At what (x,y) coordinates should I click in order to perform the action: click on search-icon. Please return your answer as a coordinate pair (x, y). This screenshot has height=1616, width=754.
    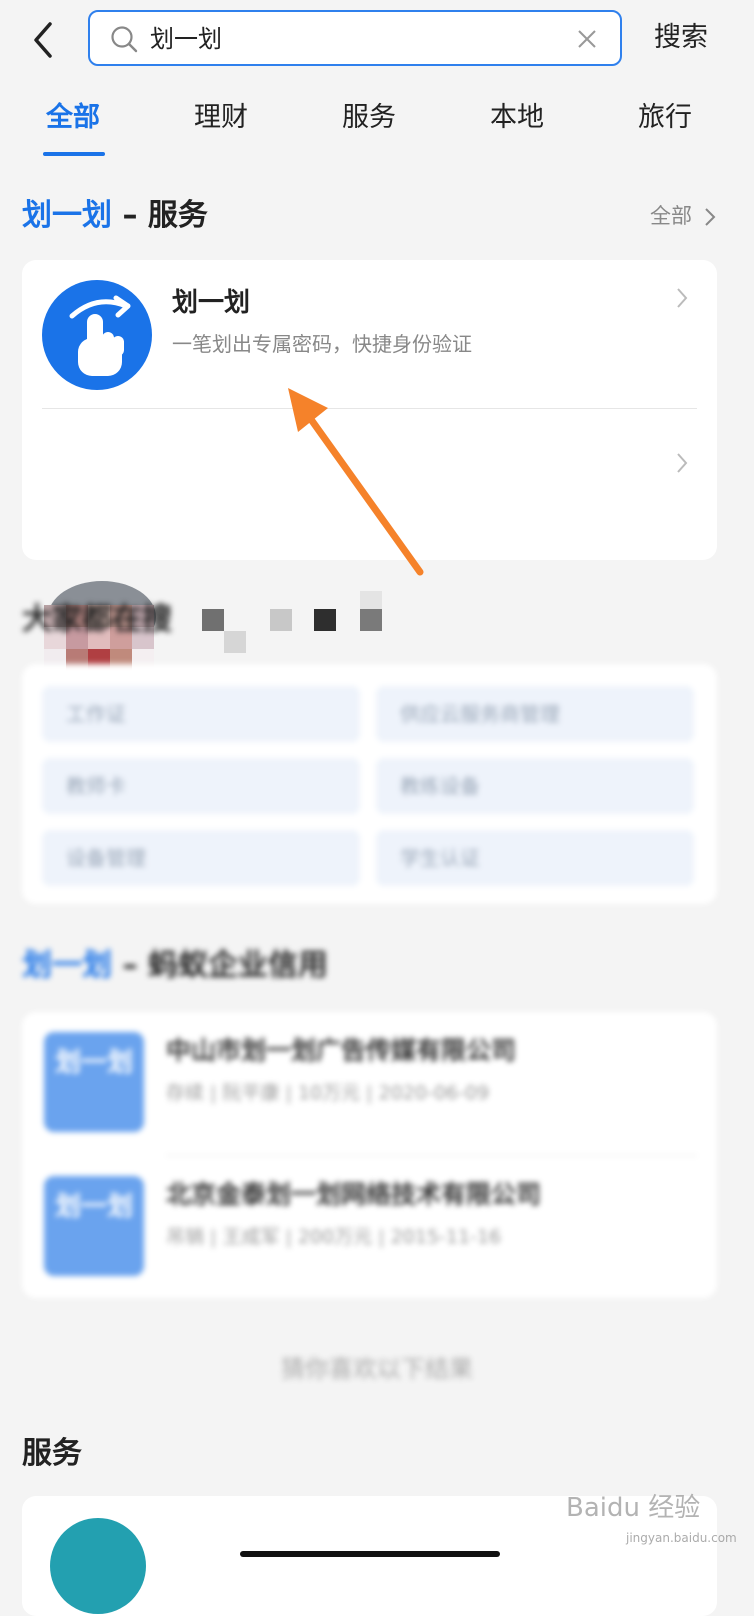
    Looking at the image, I should click on (124, 39).